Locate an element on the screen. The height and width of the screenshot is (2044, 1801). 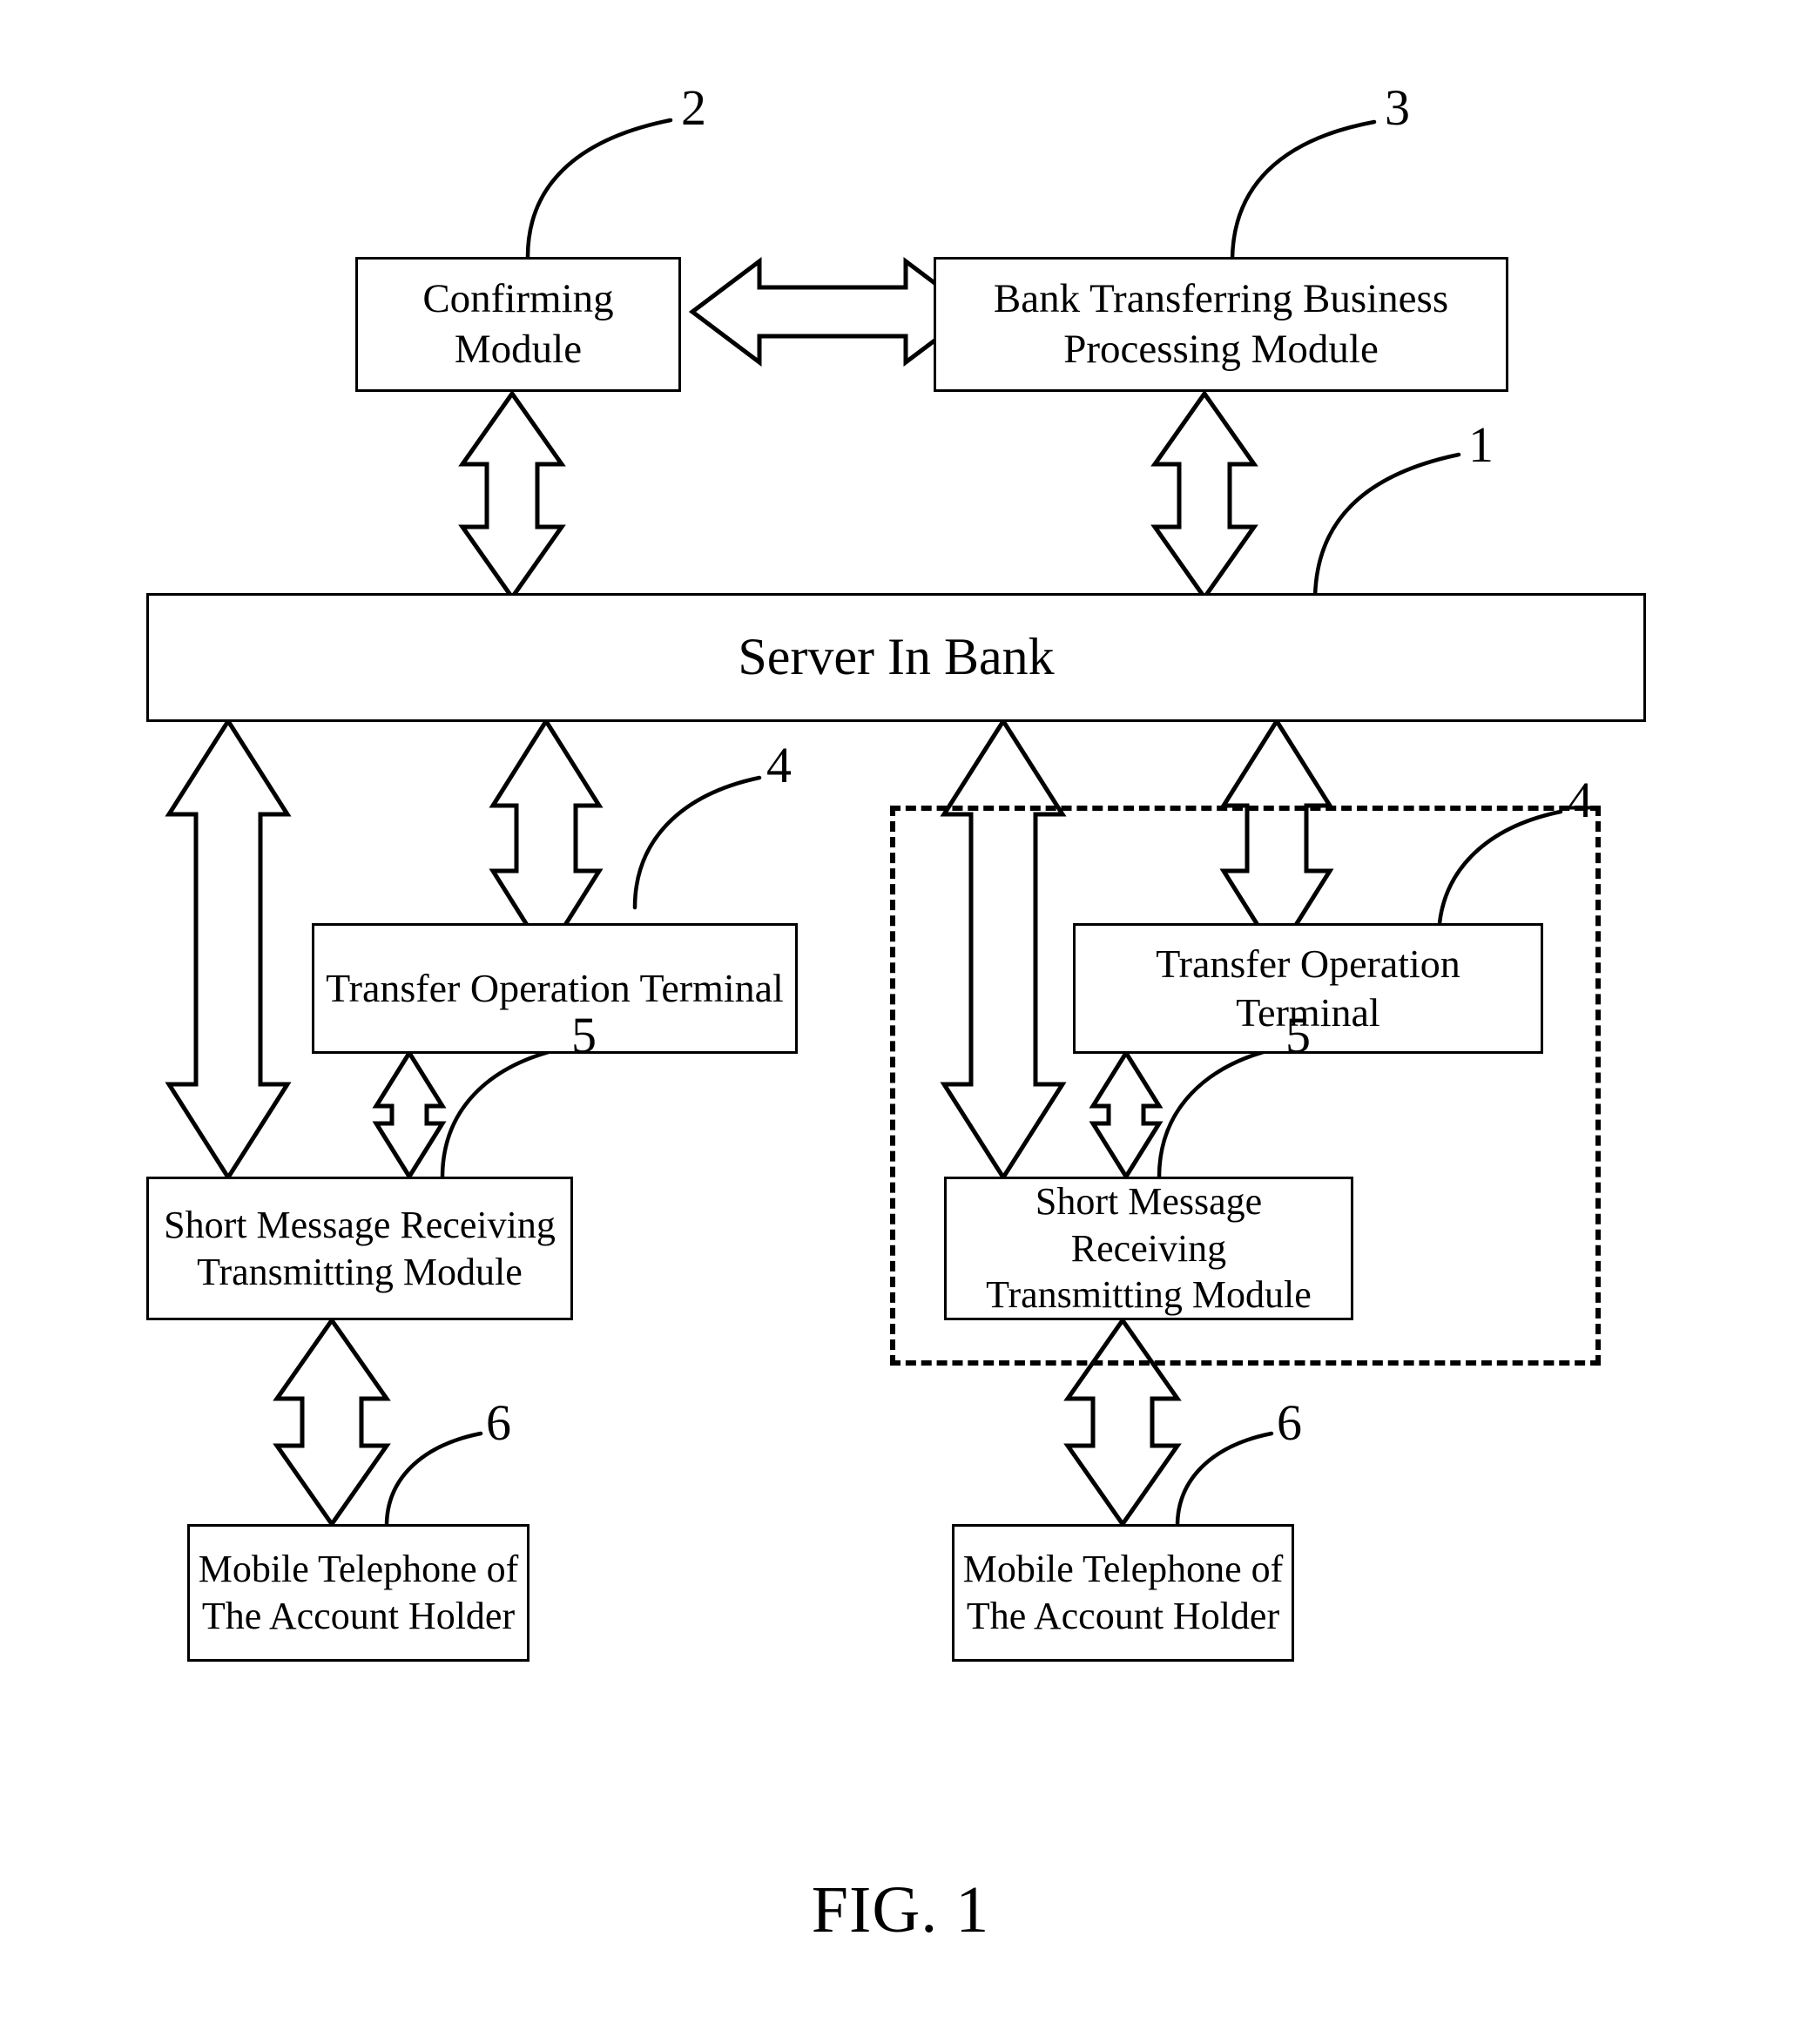
arrow-server-to-terminal-left is located at coordinates (546, 838).